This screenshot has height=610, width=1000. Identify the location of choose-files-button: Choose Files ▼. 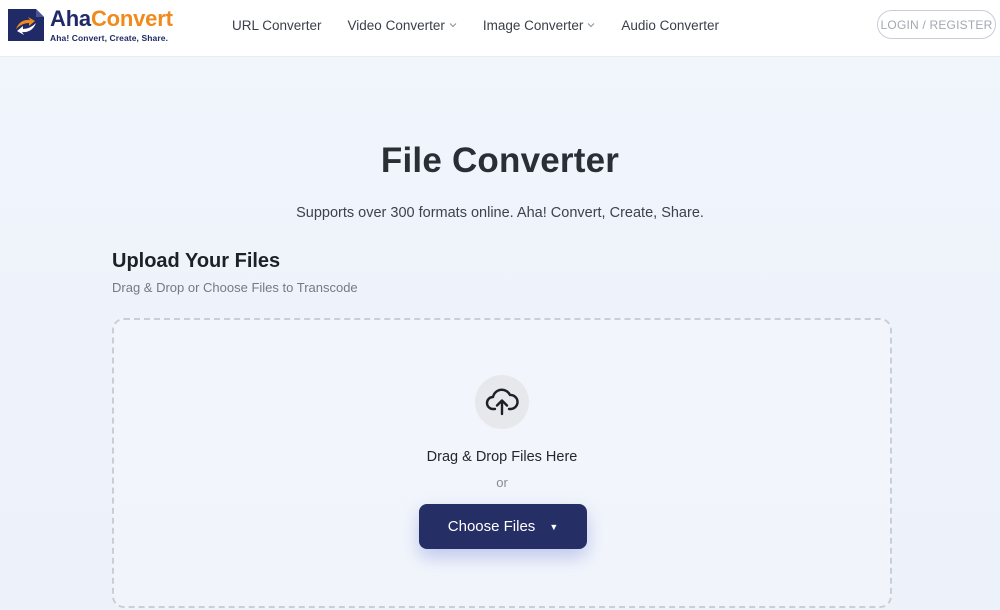
(503, 526).